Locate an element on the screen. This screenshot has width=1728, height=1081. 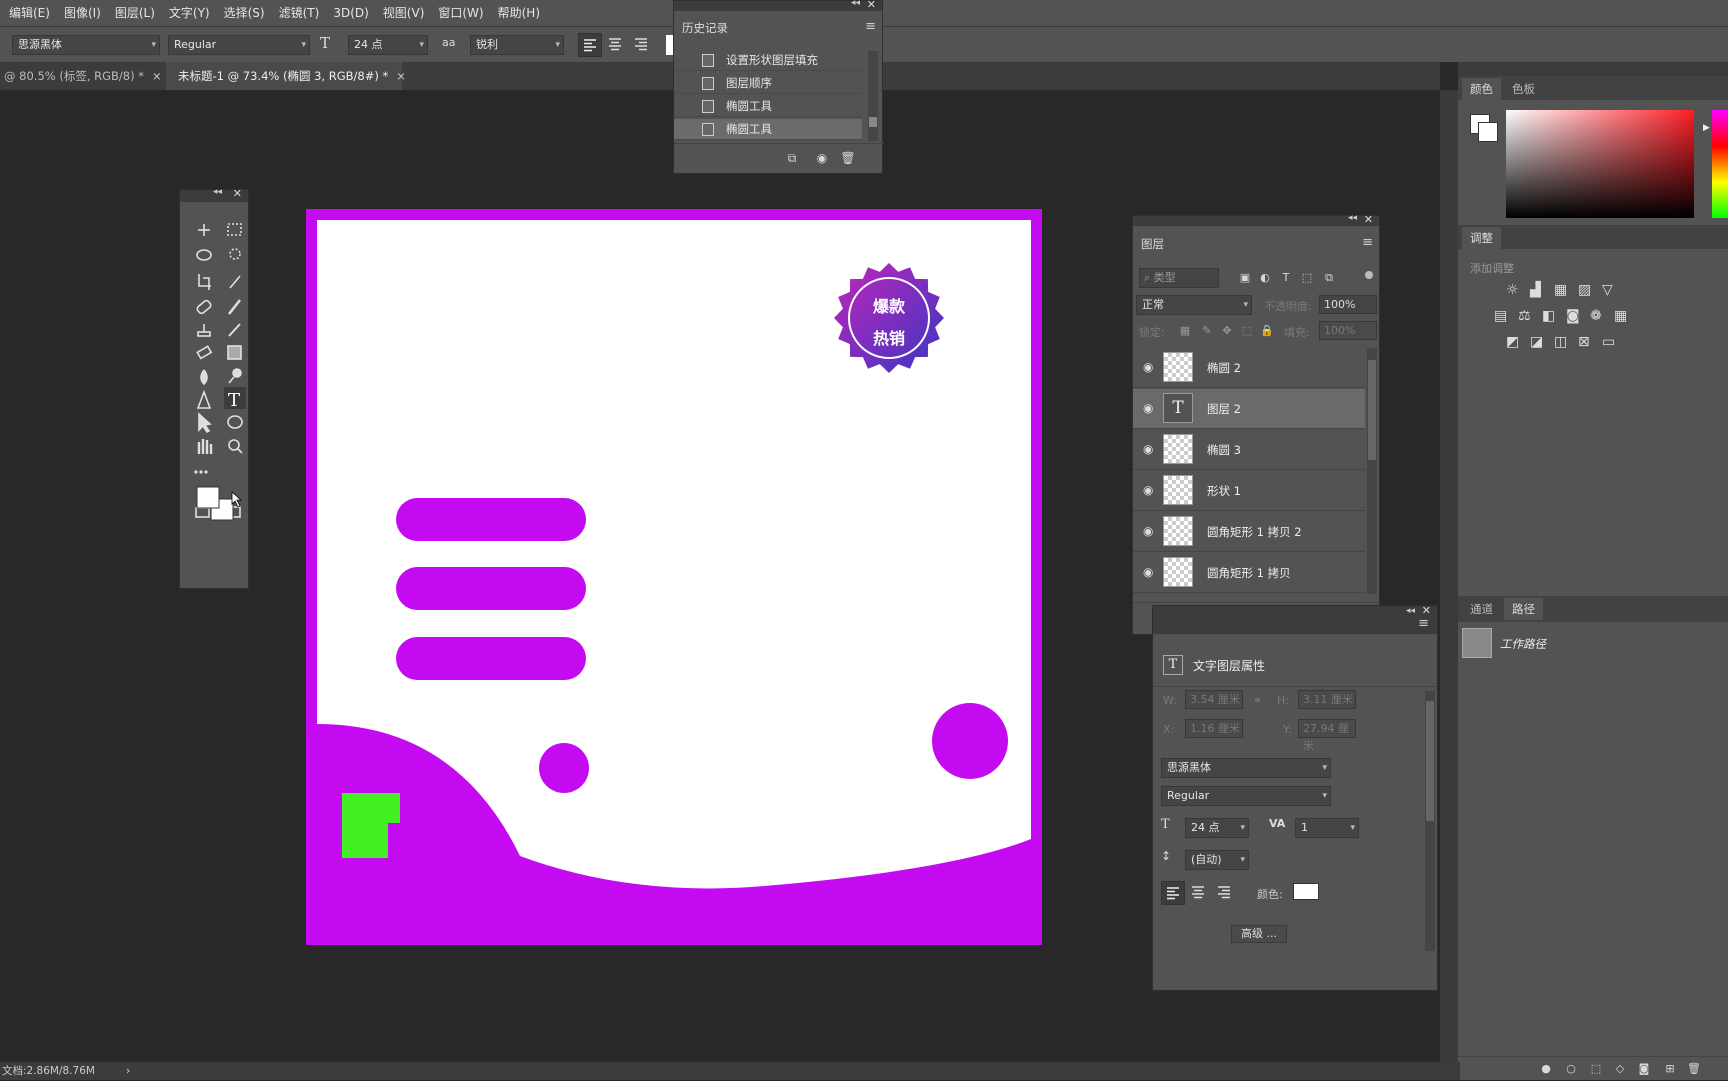
color-background-swatch is located at coordinates (1488, 132).